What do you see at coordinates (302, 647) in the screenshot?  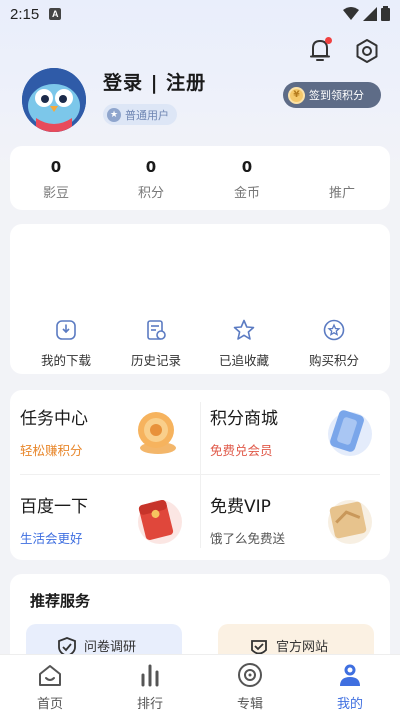 I see `recommend-label: 官方网站` at bounding box center [302, 647].